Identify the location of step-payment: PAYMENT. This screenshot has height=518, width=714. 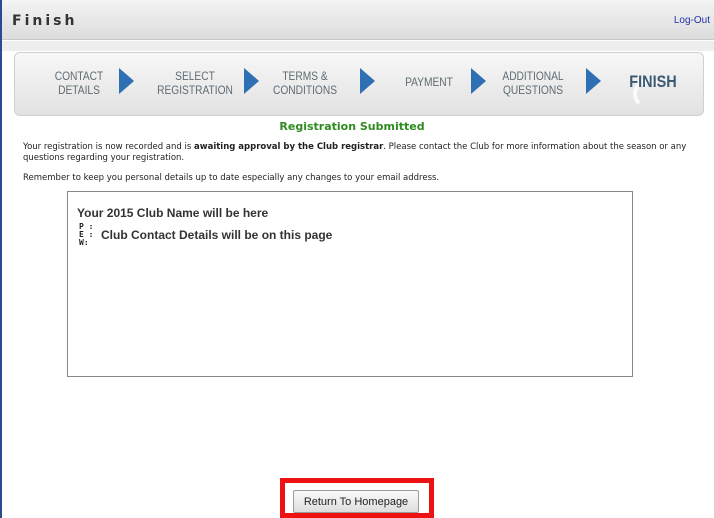
(429, 82).